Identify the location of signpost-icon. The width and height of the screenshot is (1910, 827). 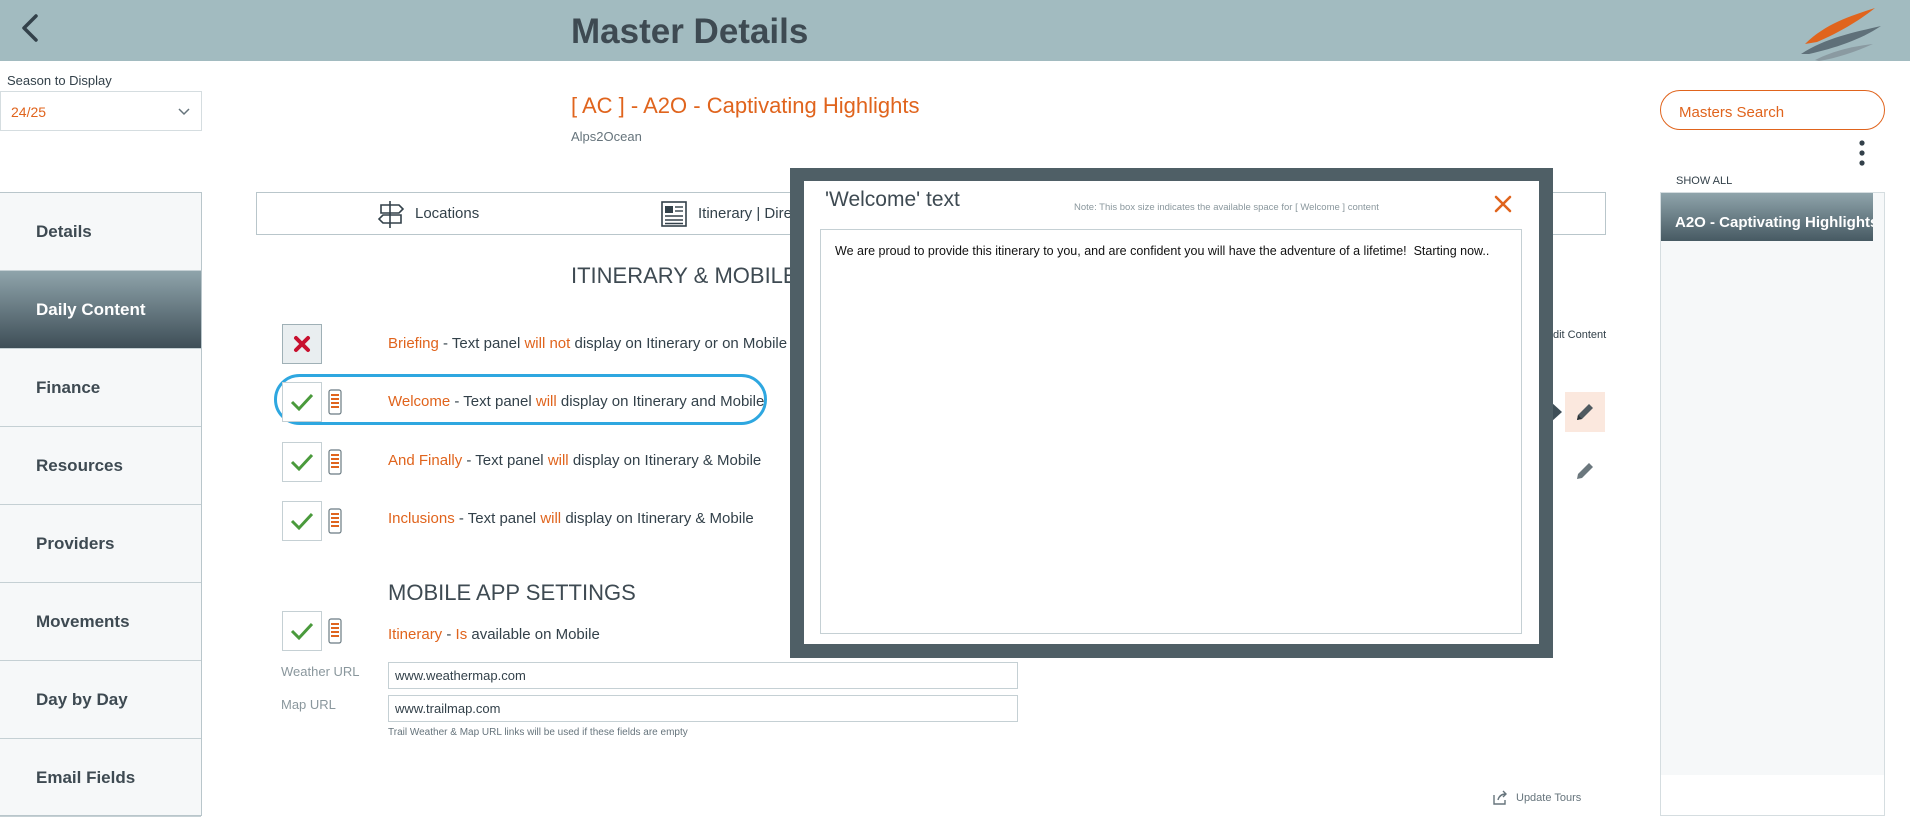
(391, 214).